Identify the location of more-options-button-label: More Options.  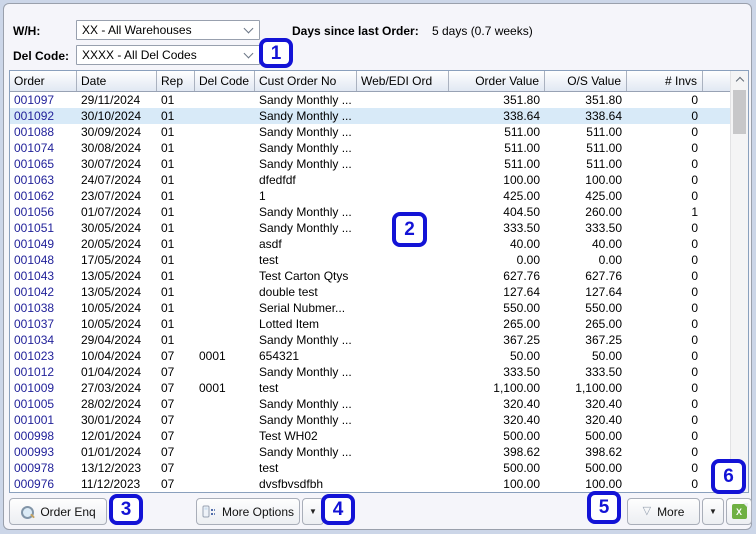
(258, 511).